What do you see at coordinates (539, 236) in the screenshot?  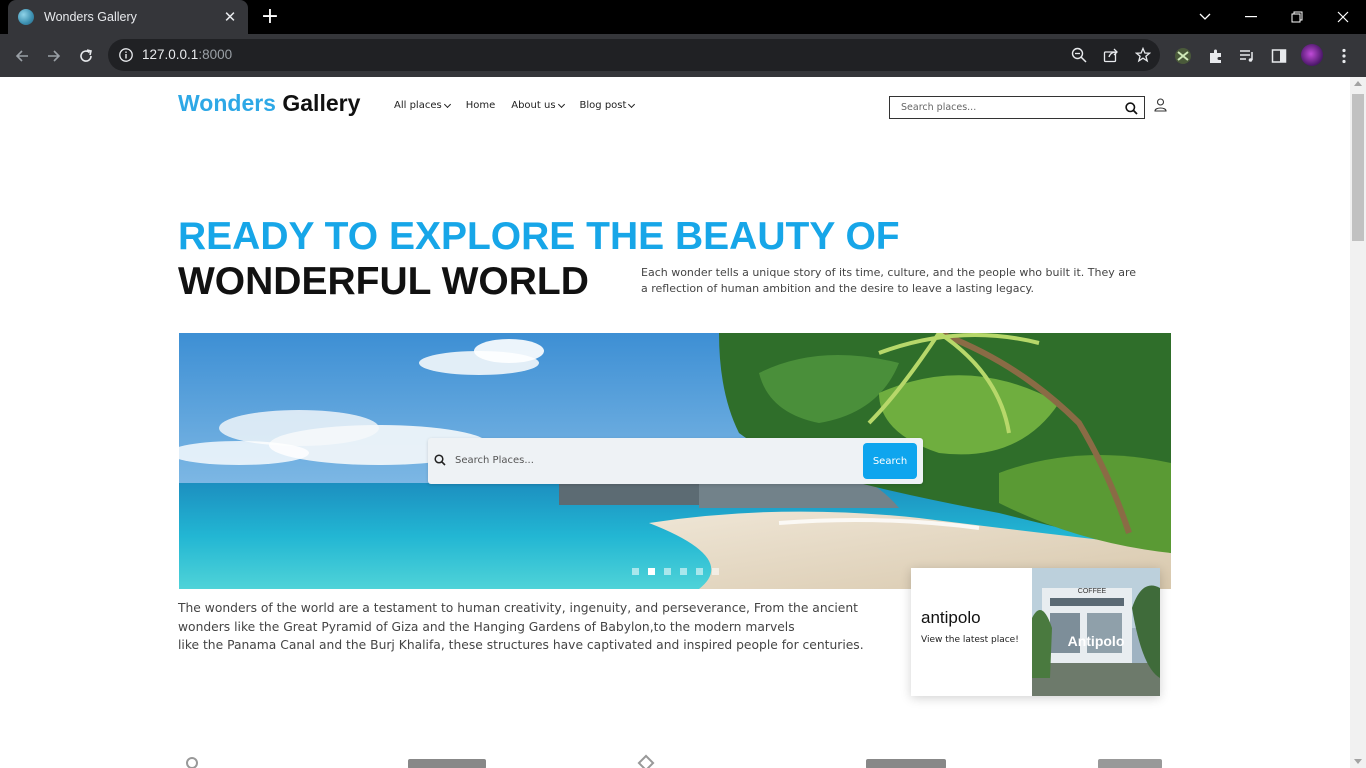 I see `hero-heading-line1: READY TO EXPLORE THE BEAUTY OF` at bounding box center [539, 236].